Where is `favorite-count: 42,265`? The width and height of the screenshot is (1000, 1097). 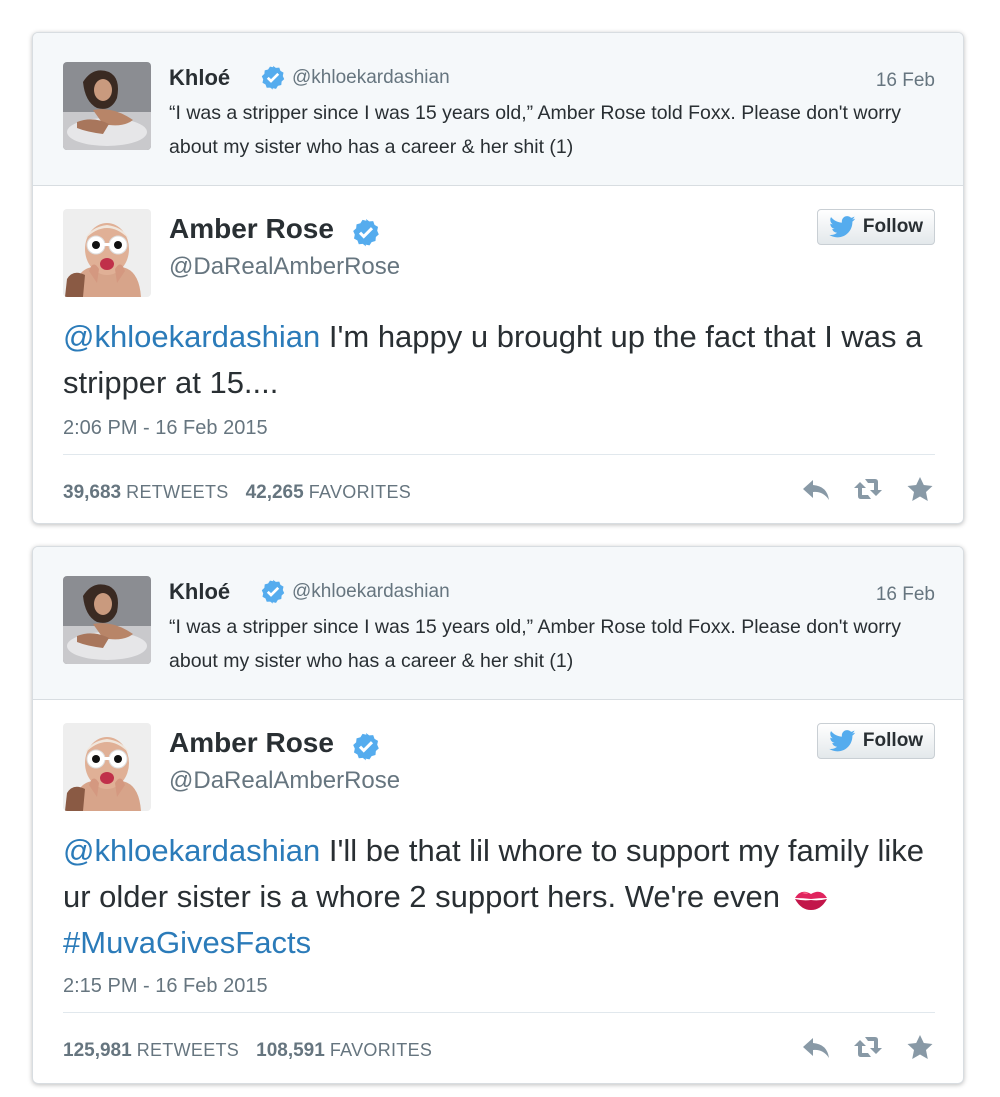 favorite-count: 42,265 is located at coordinates (275, 492).